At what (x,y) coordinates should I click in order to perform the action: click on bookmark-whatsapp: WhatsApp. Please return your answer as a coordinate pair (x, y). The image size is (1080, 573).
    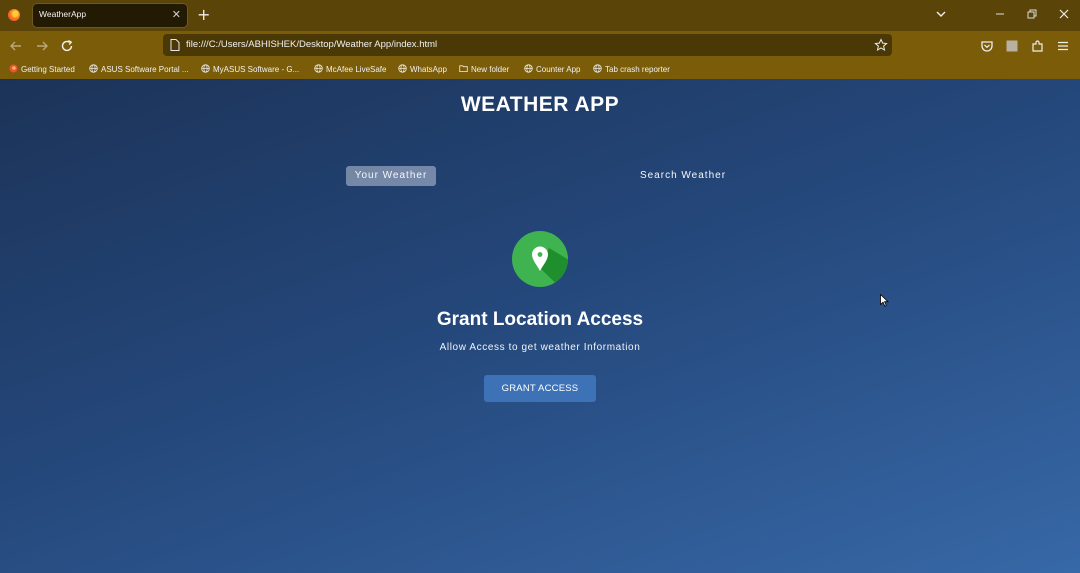
    Looking at the image, I should click on (422, 69).